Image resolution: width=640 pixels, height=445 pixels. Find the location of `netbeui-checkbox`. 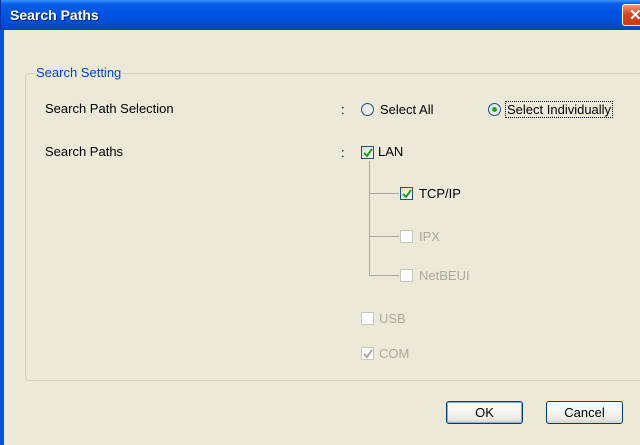

netbeui-checkbox is located at coordinates (406, 275).